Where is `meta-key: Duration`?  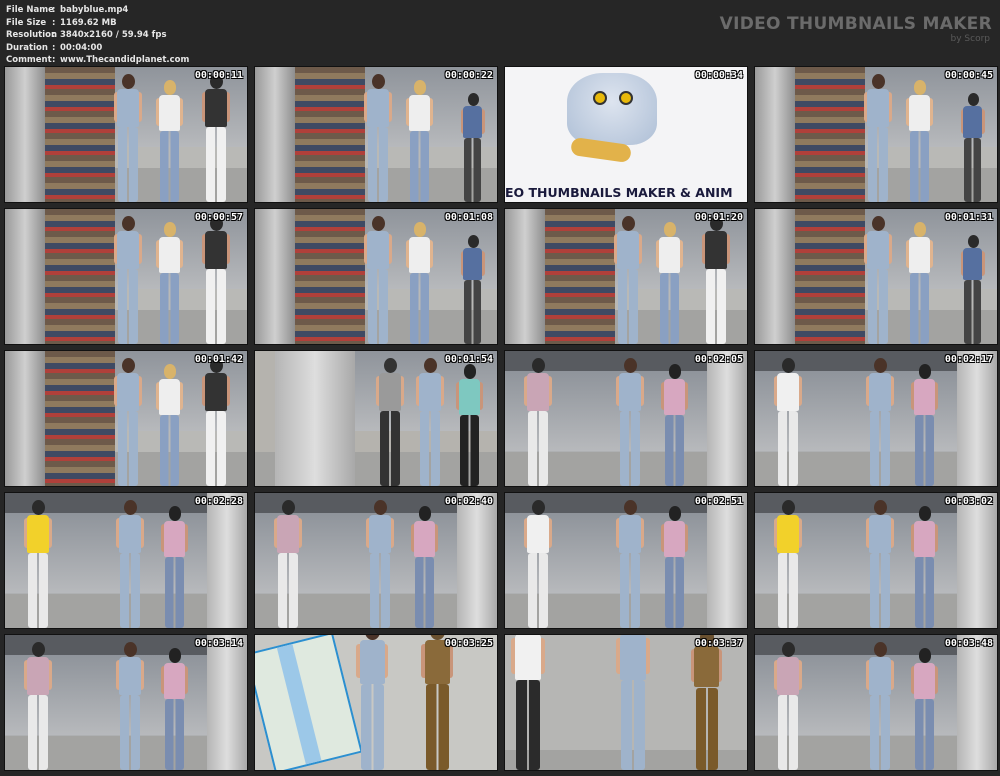
meta-key: Duration is located at coordinates (27, 47).